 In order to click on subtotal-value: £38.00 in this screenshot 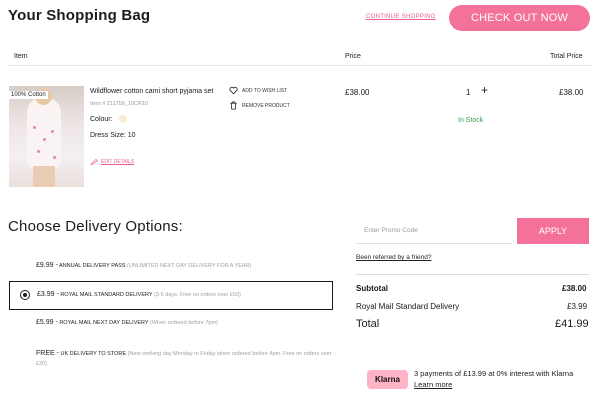, I will do `click(574, 288)`.